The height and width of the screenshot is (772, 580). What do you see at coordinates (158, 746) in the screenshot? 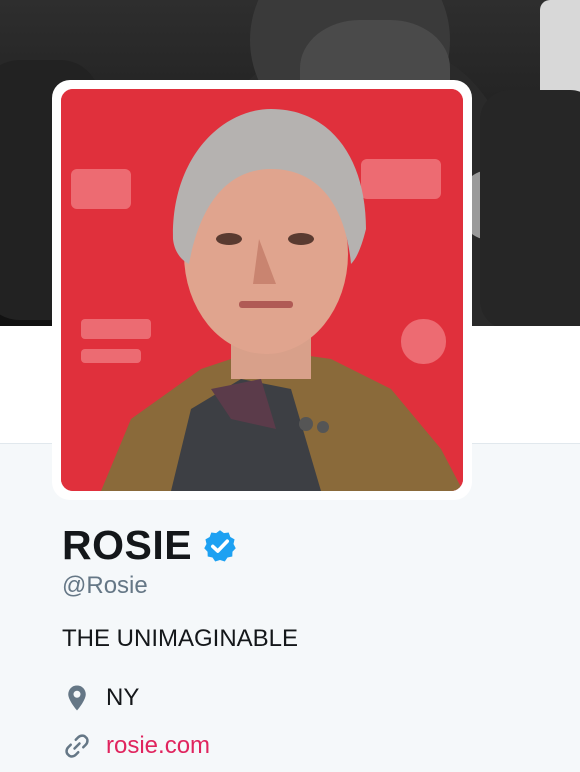
I see `profile-url-link: rosie.com` at bounding box center [158, 746].